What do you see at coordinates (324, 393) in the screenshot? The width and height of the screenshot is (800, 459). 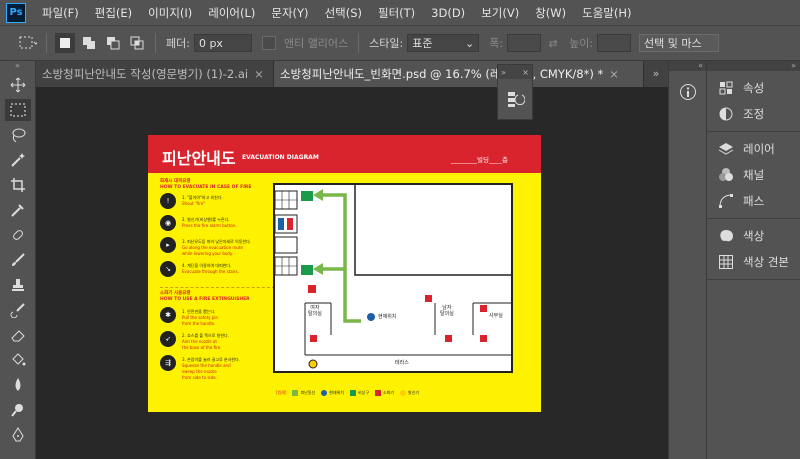 I see `current-location-icon` at bounding box center [324, 393].